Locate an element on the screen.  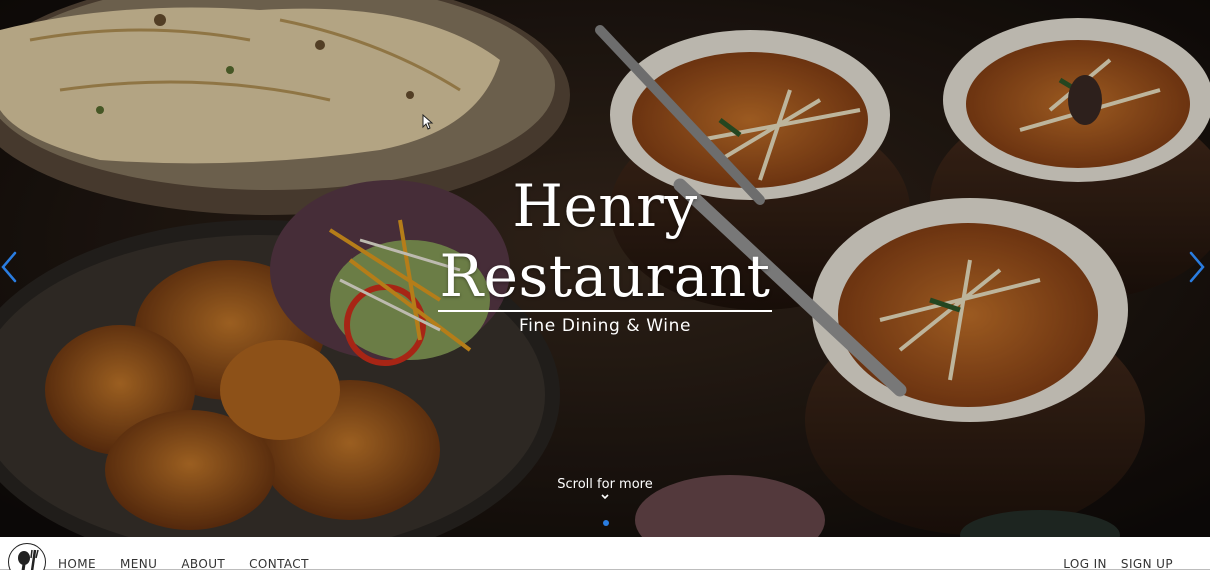
nav-item-about: ABOUT is located at coordinates (203, 563).